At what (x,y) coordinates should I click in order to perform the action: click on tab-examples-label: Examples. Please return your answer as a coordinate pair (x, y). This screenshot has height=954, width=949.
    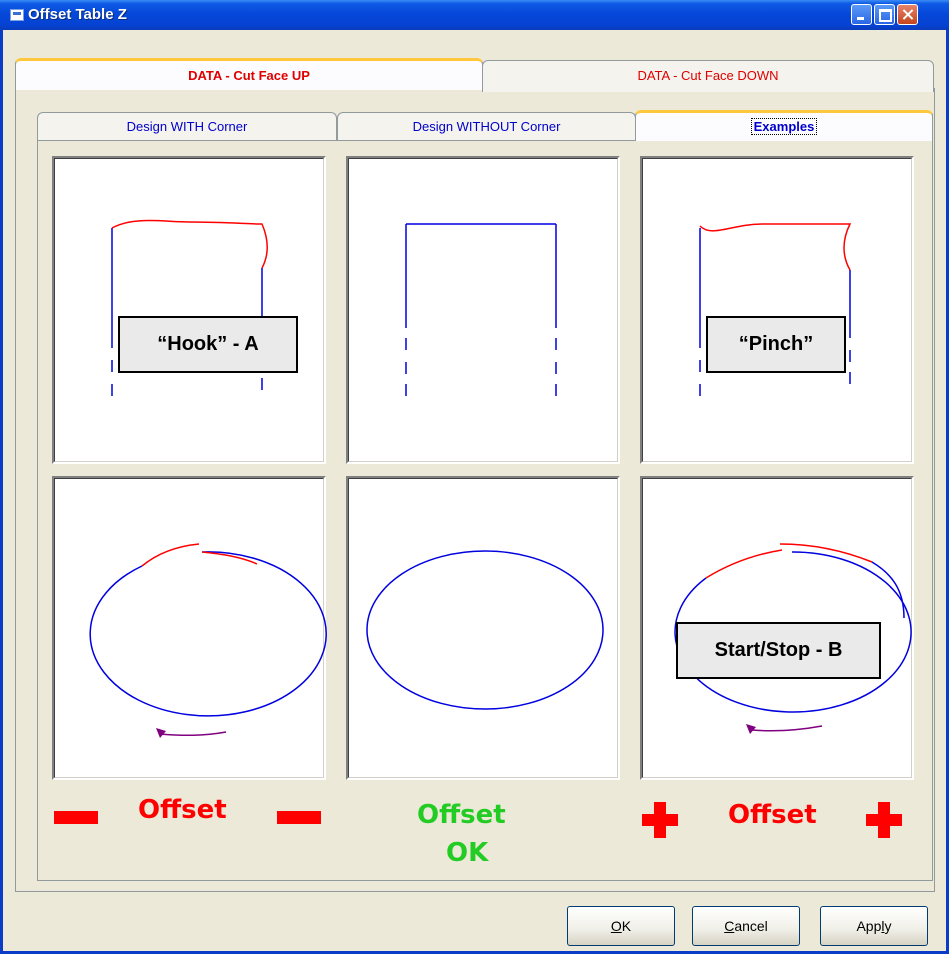
    Looking at the image, I should click on (784, 126).